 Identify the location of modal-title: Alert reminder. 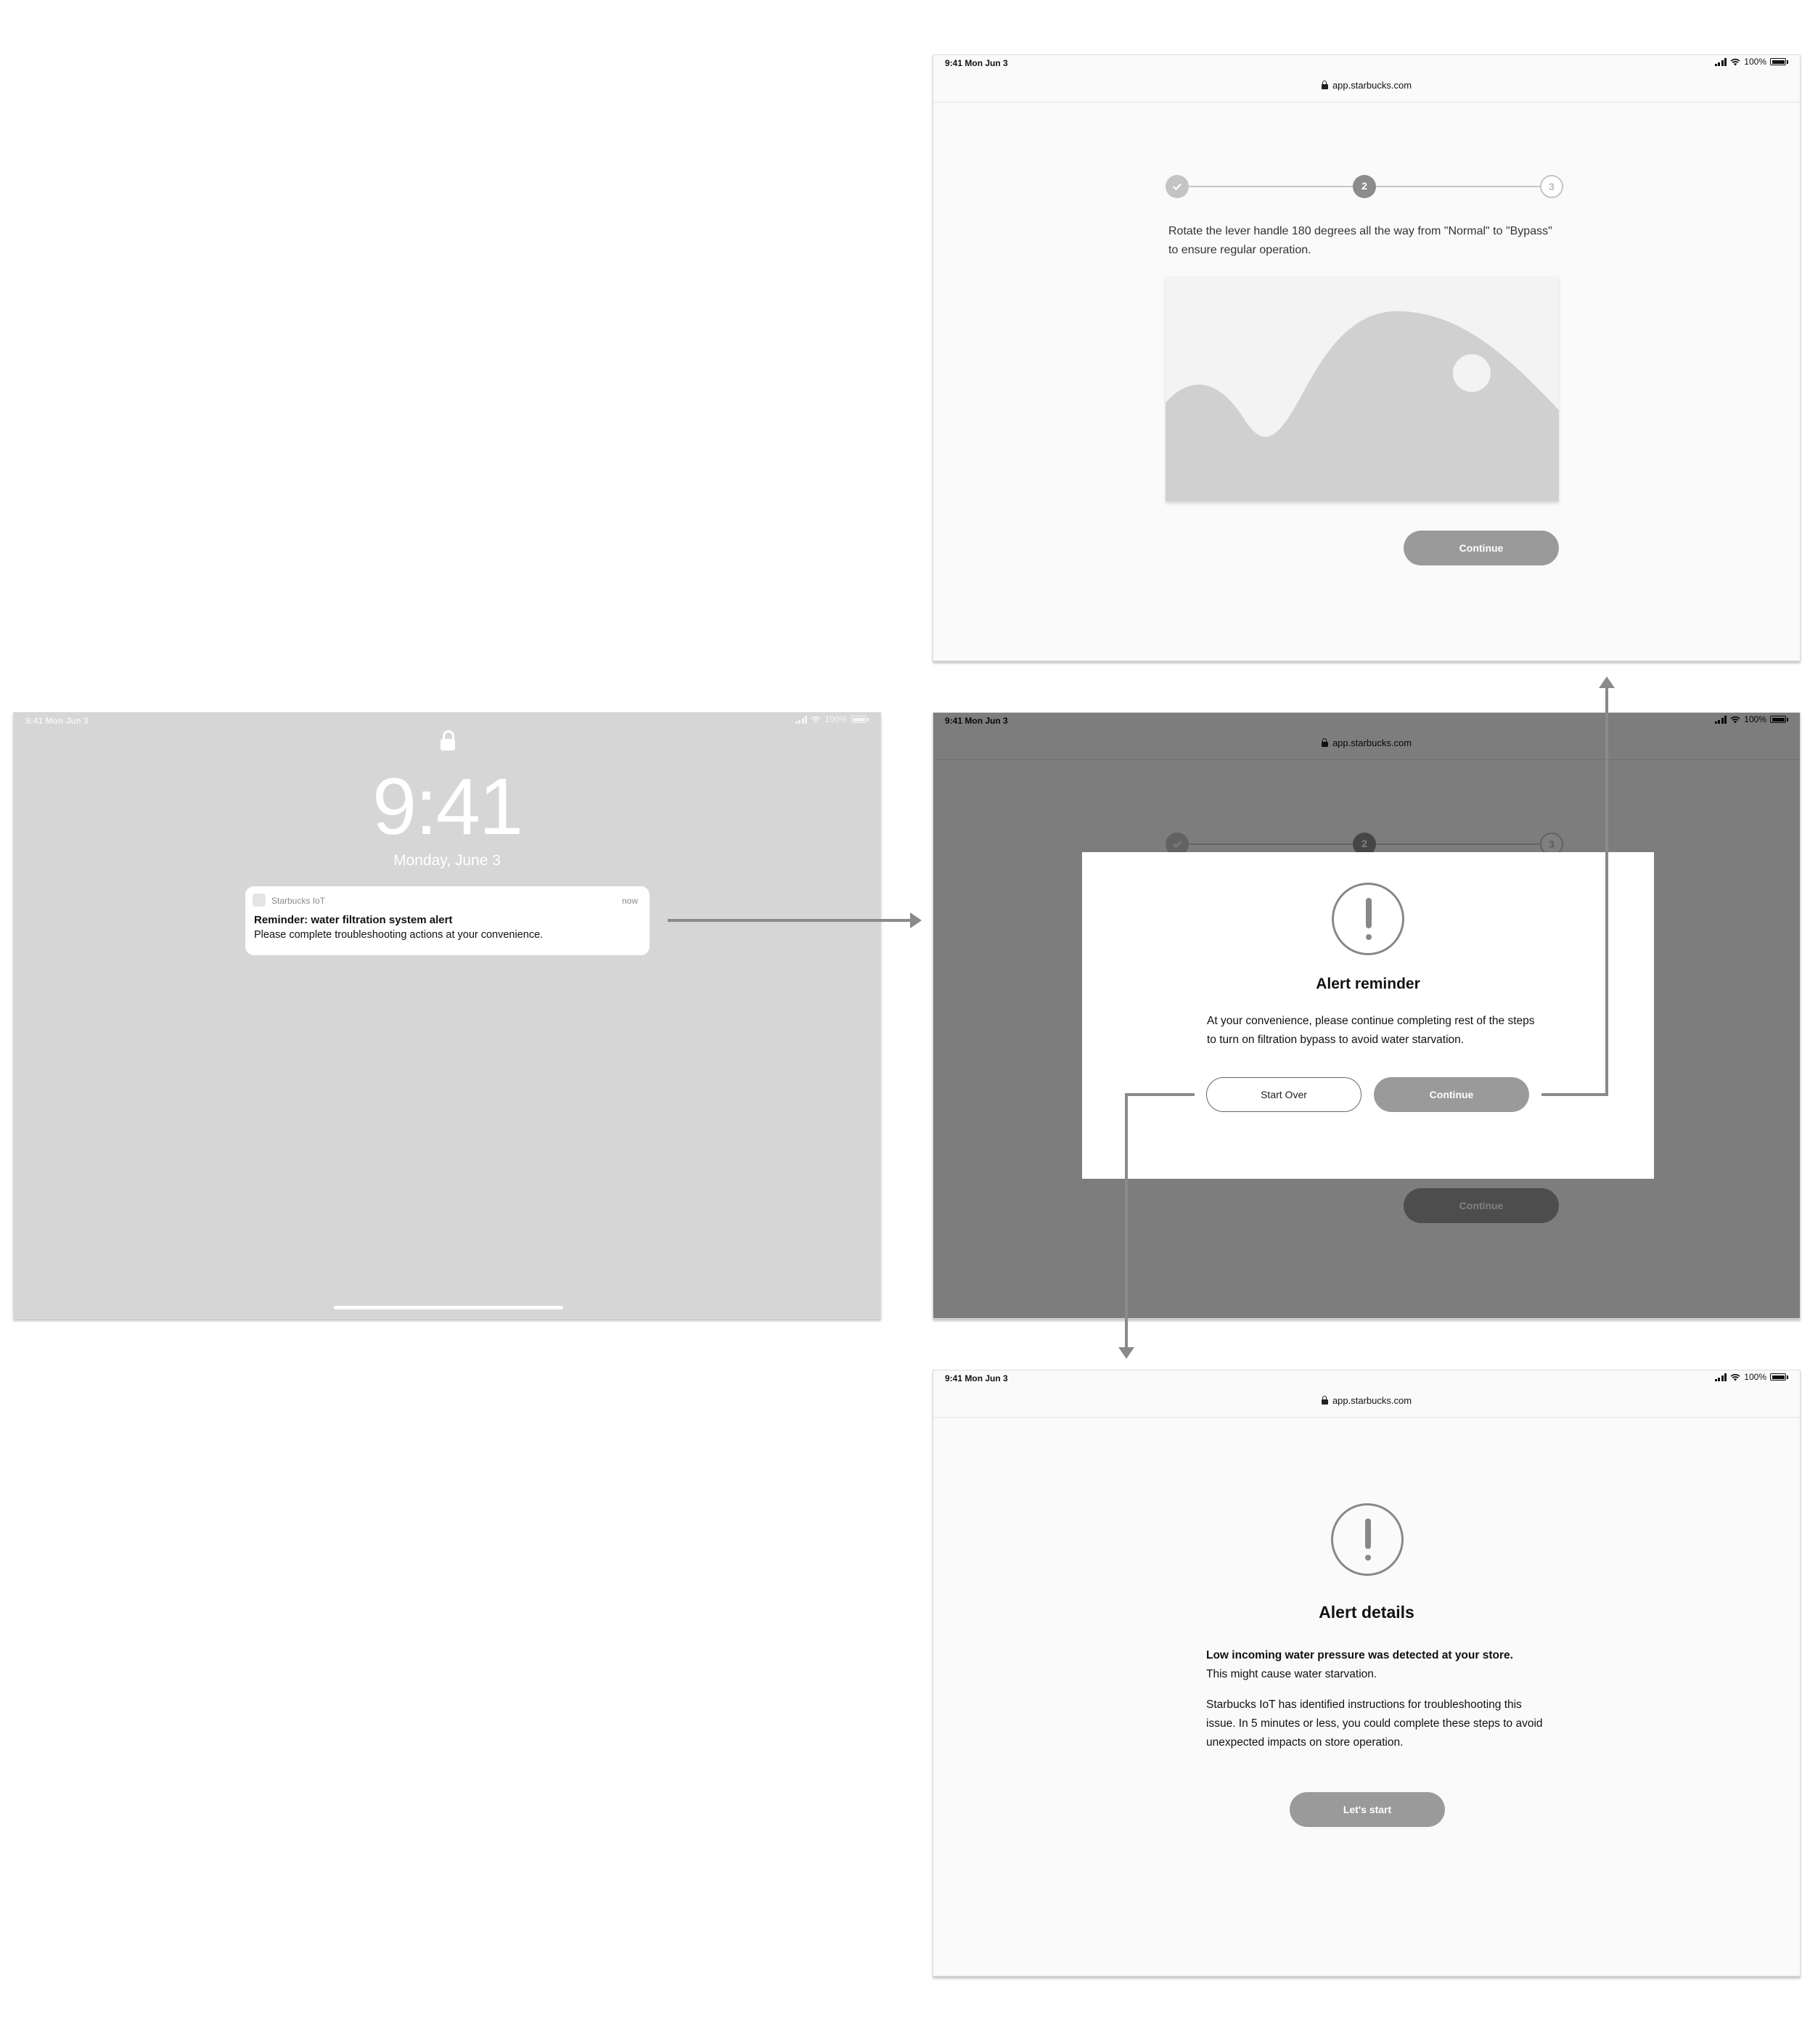
(1368, 984).